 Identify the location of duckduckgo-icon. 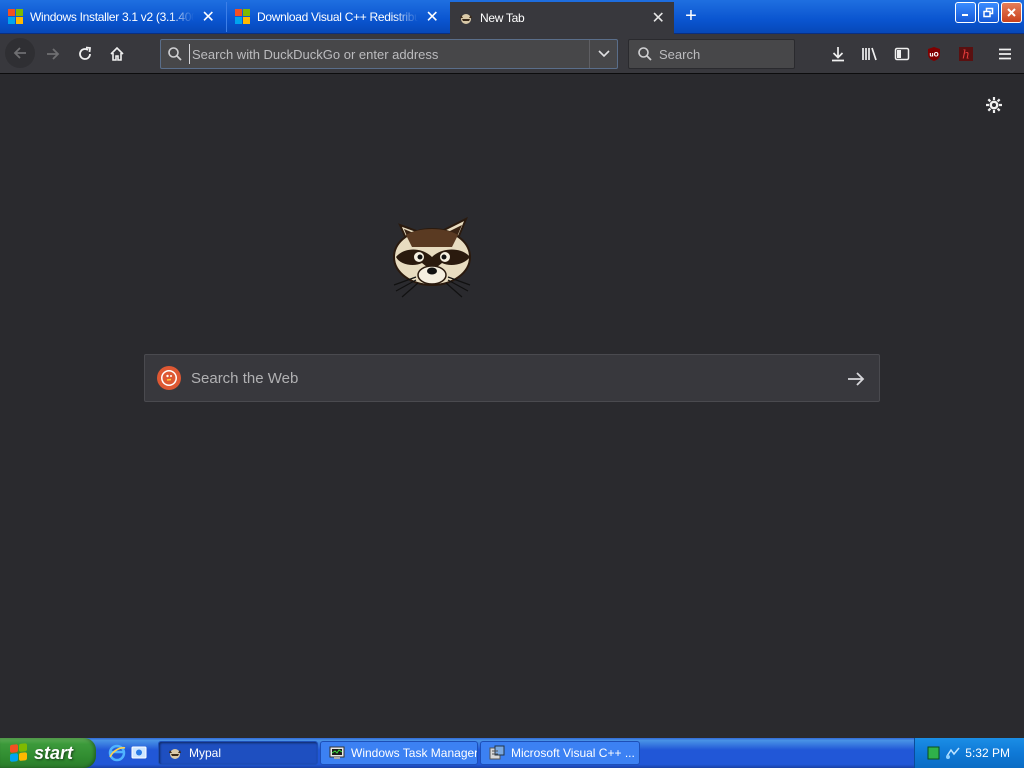
(169, 378).